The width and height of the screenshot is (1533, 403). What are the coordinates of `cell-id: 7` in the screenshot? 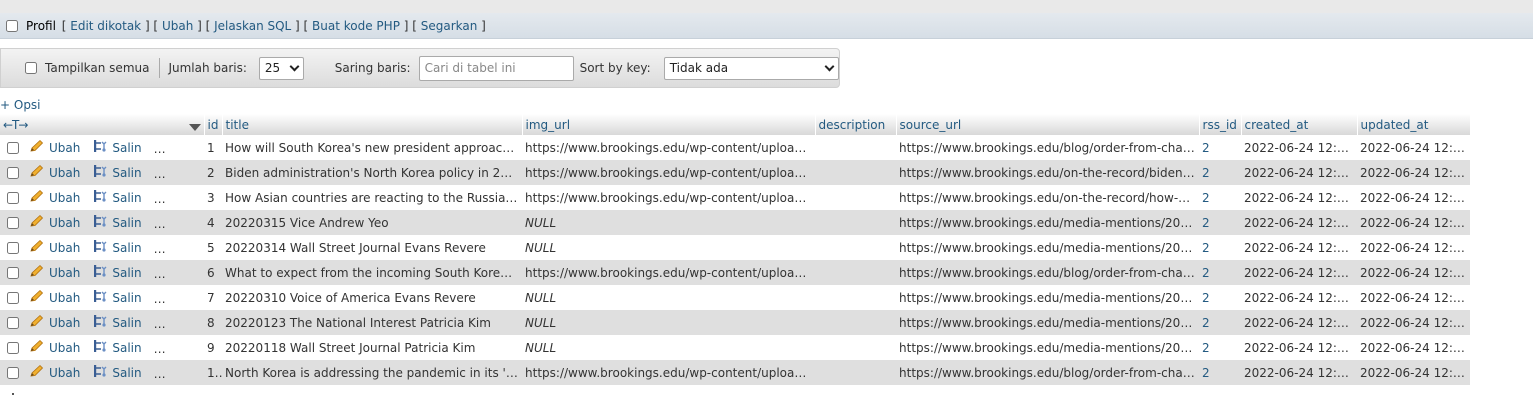 It's located at (213, 297).